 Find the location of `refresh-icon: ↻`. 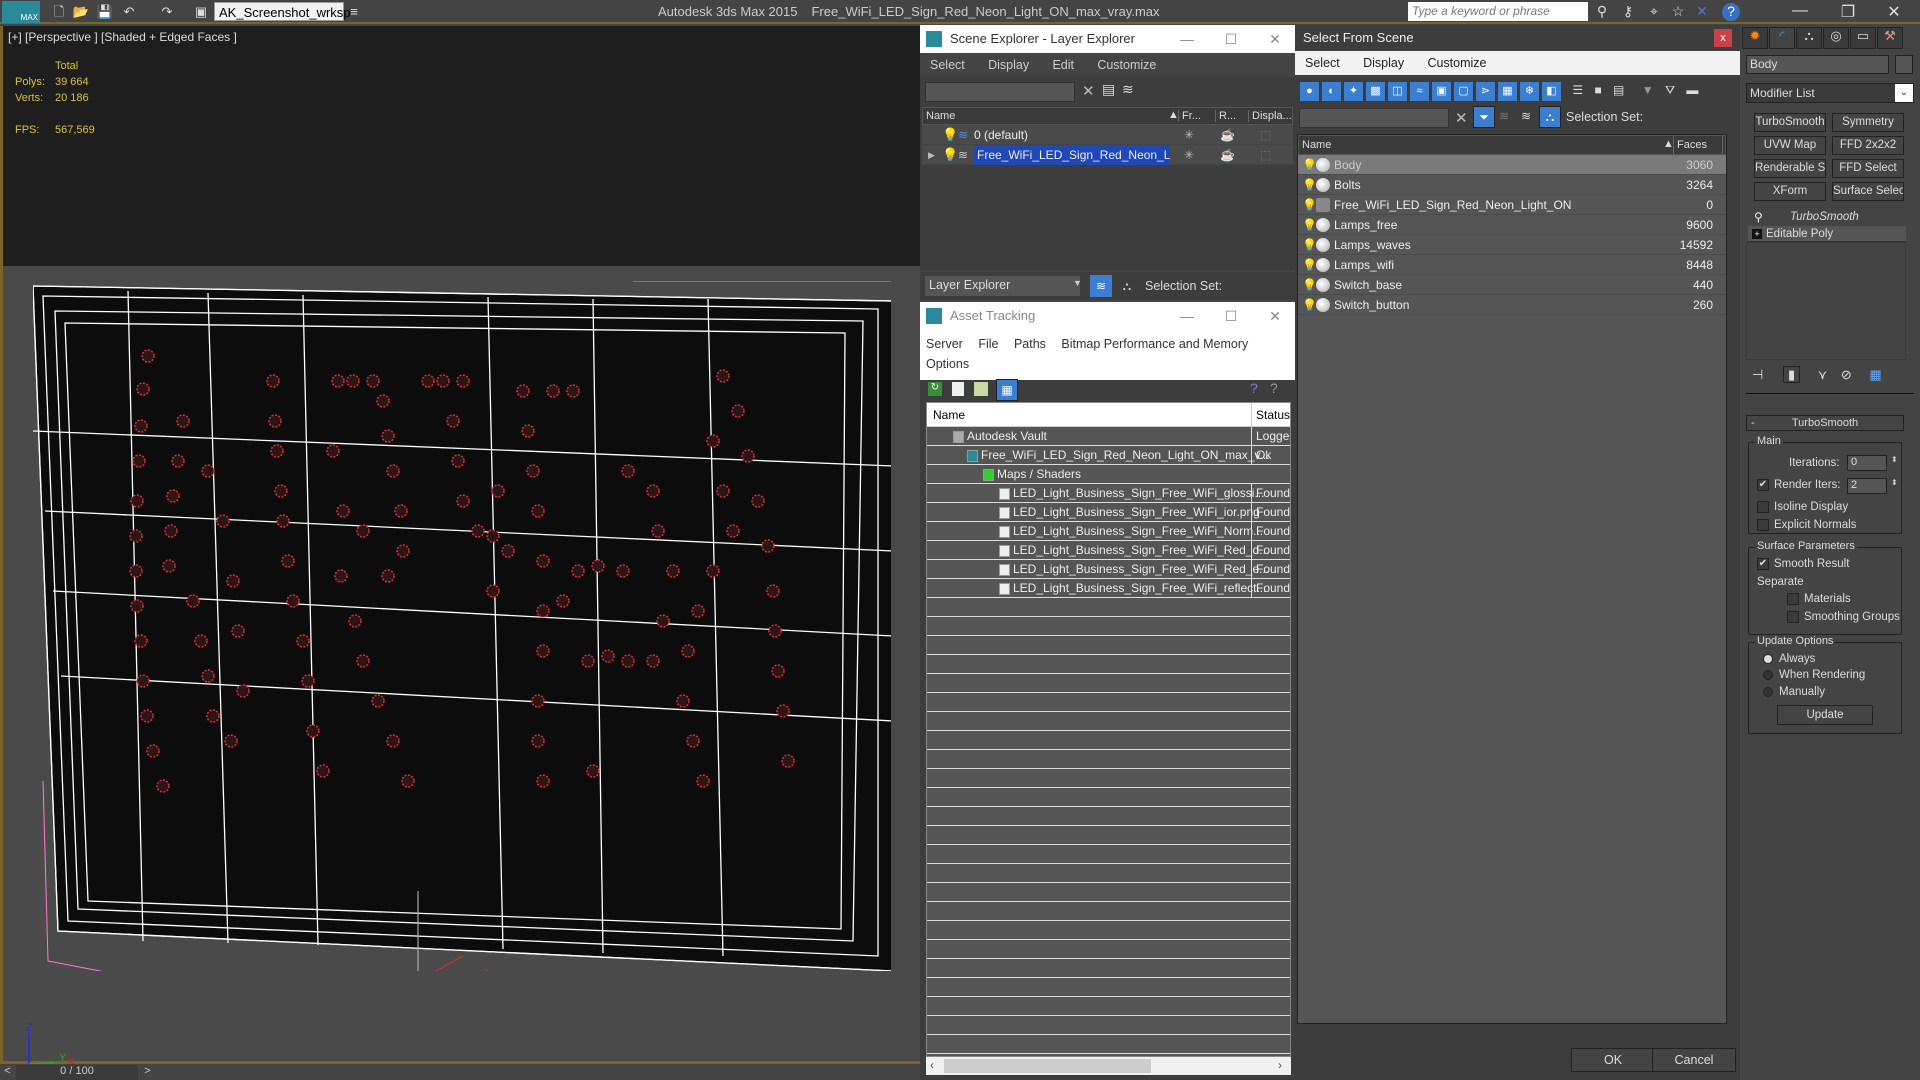

refresh-icon: ↻ is located at coordinates (935, 389).